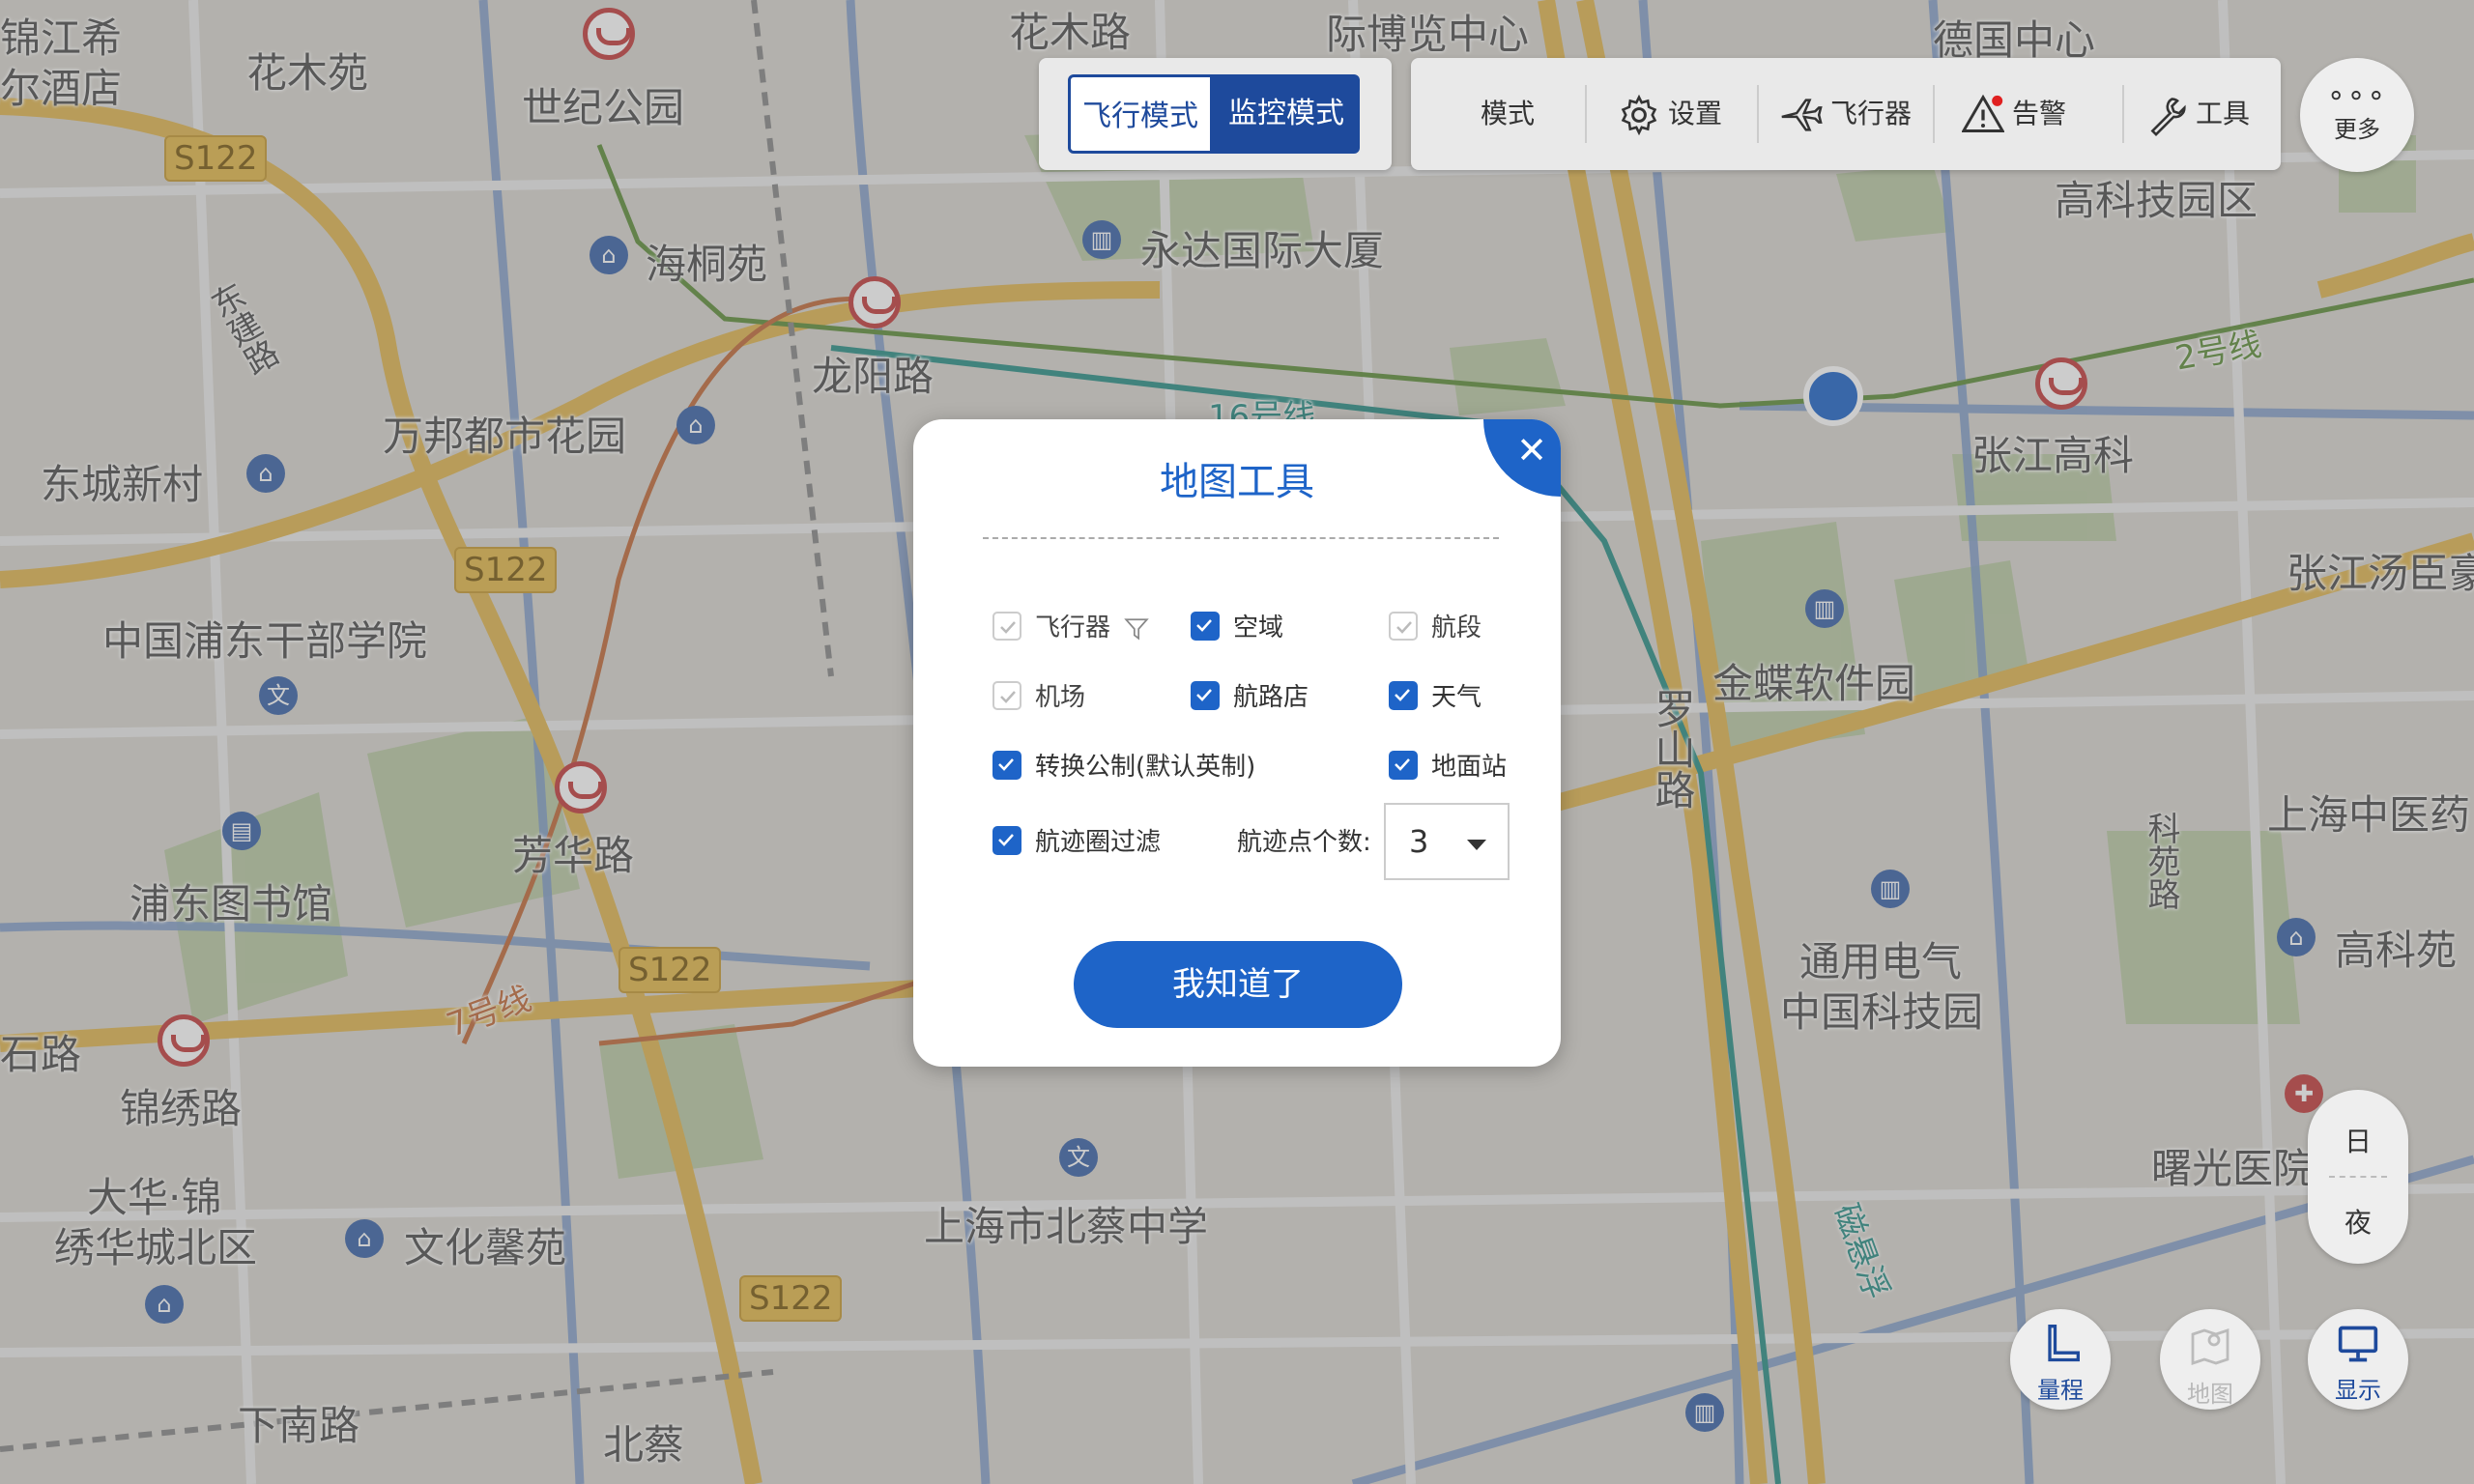 The width and height of the screenshot is (2474, 1484). Describe the element at coordinates (1238, 985) in the screenshot. I see `ok-button: 我知道了` at that location.